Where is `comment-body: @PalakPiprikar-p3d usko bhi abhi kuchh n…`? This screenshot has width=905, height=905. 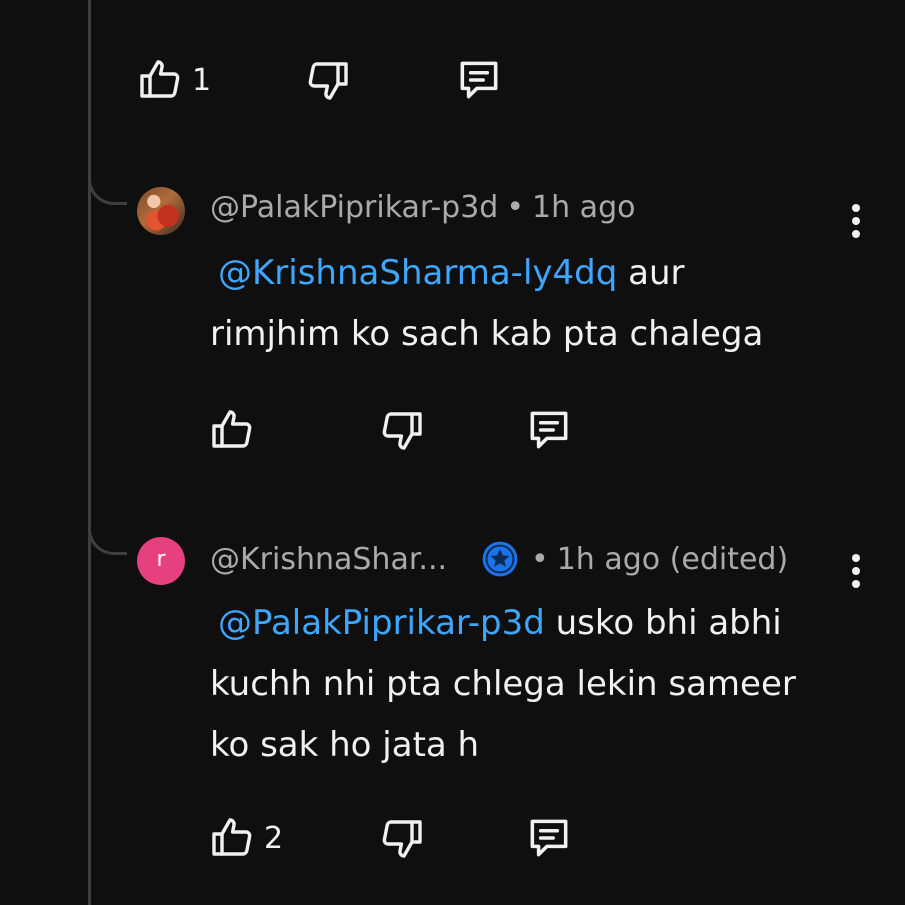
comment-body: @PalakPiprikar-p3d usko bhi abhi kuchh n… is located at coordinates (515, 684).